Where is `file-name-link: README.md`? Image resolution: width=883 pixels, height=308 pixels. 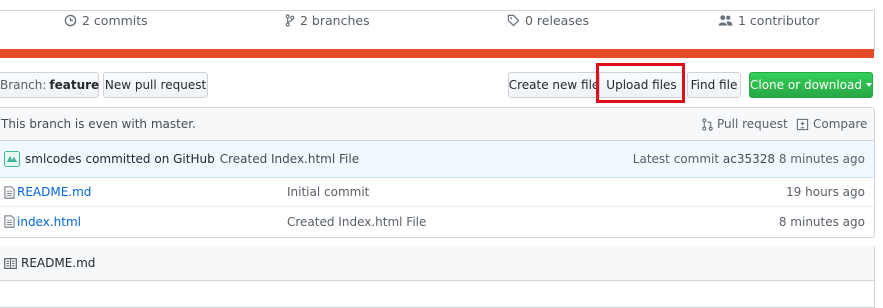
file-name-link: README.md is located at coordinates (54, 192).